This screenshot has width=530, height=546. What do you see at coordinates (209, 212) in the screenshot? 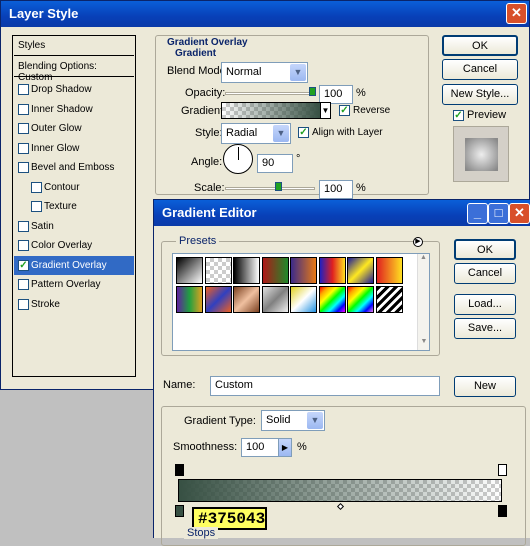
I see `gradient-editor-title: Gradient Editor` at bounding box center [209, 212].